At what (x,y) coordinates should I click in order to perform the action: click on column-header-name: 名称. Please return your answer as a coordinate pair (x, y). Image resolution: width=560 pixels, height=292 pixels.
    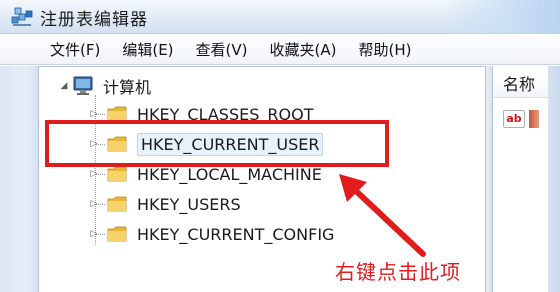
    Looking at the image, I should click on (520, 85).